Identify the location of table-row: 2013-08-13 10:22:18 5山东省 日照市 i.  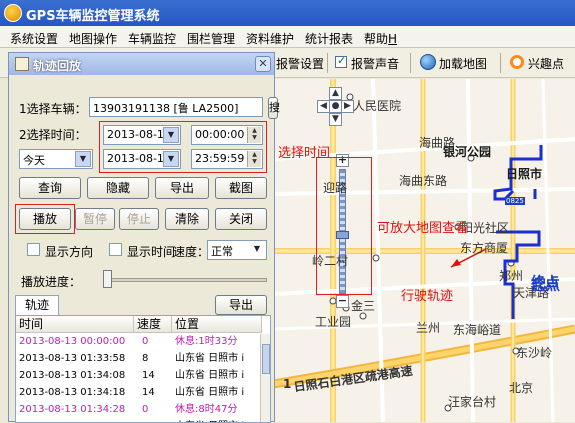
(139, 420).